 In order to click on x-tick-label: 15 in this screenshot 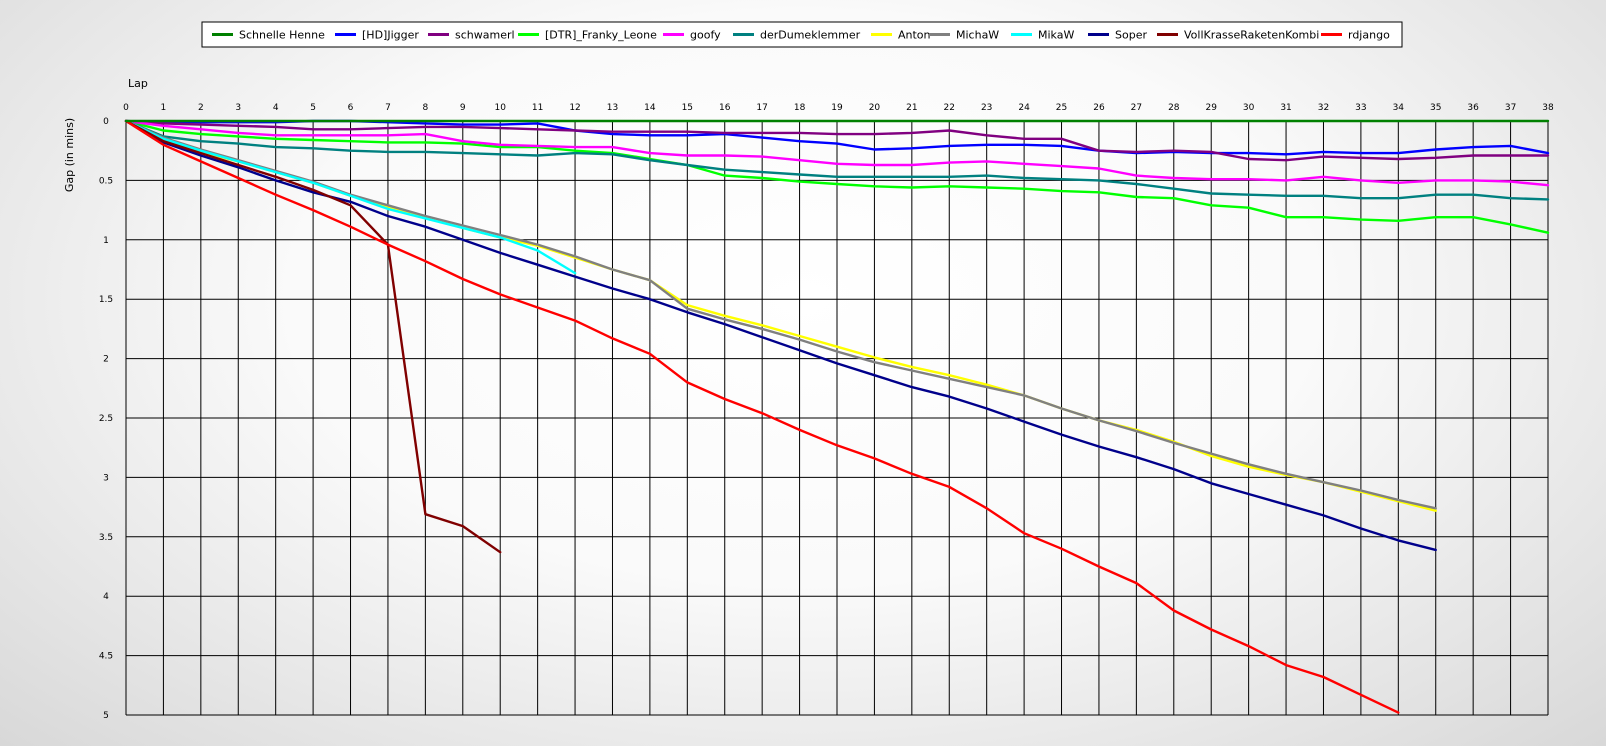, I will do `click(687, 108)`.